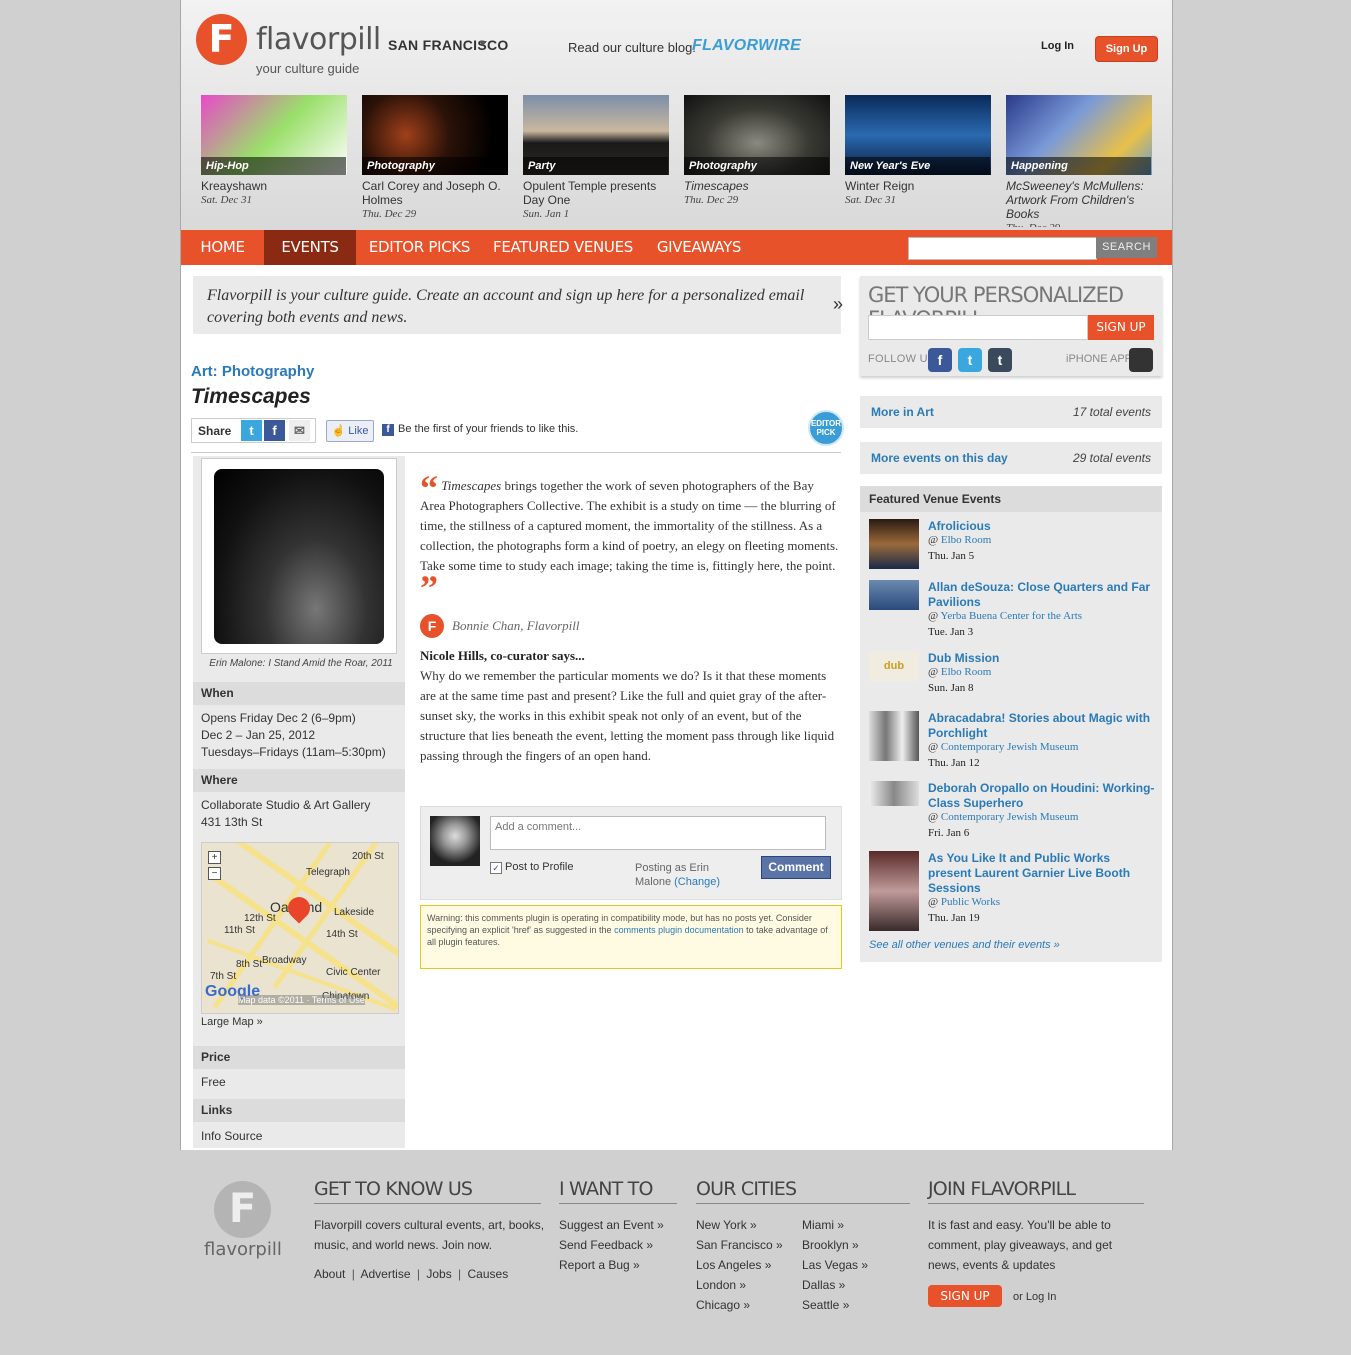 This screenshot has width=1351, height=1355. What do you see at coordinates (596, 193) in the screenshot?
I see `featured-title: Opulent Temple presents Day One` at bounding box center [596, 193].